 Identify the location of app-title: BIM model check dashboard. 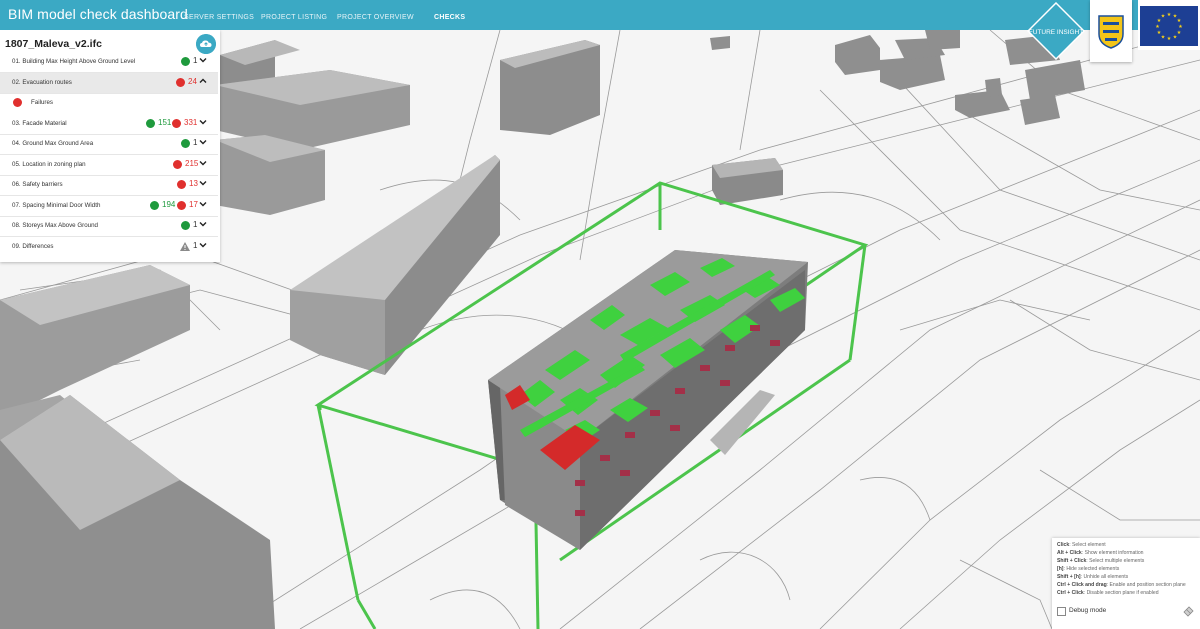
(98, 14).